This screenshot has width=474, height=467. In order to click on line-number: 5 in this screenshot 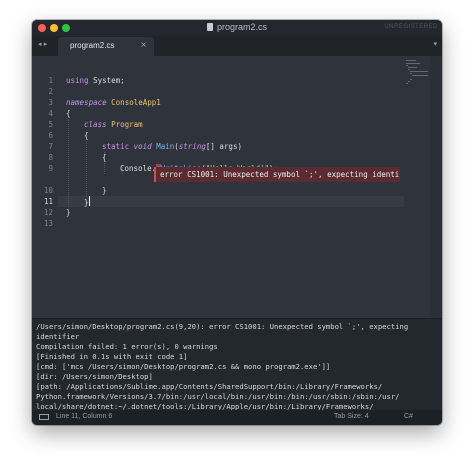, I will do `click(50, 124)`.